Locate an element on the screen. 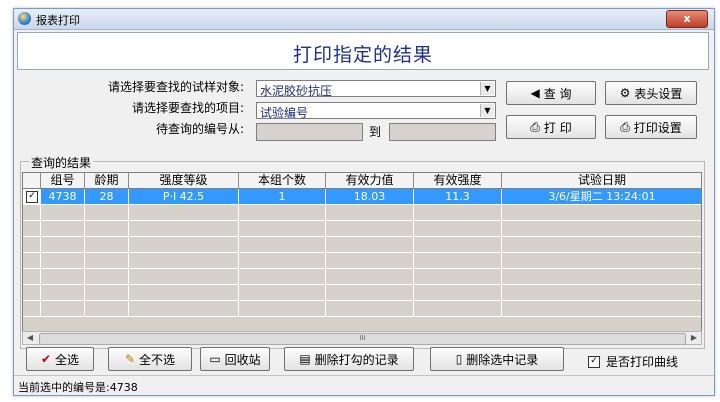  scroll-right-icon: ▶ is located at coordinates (694, 338).